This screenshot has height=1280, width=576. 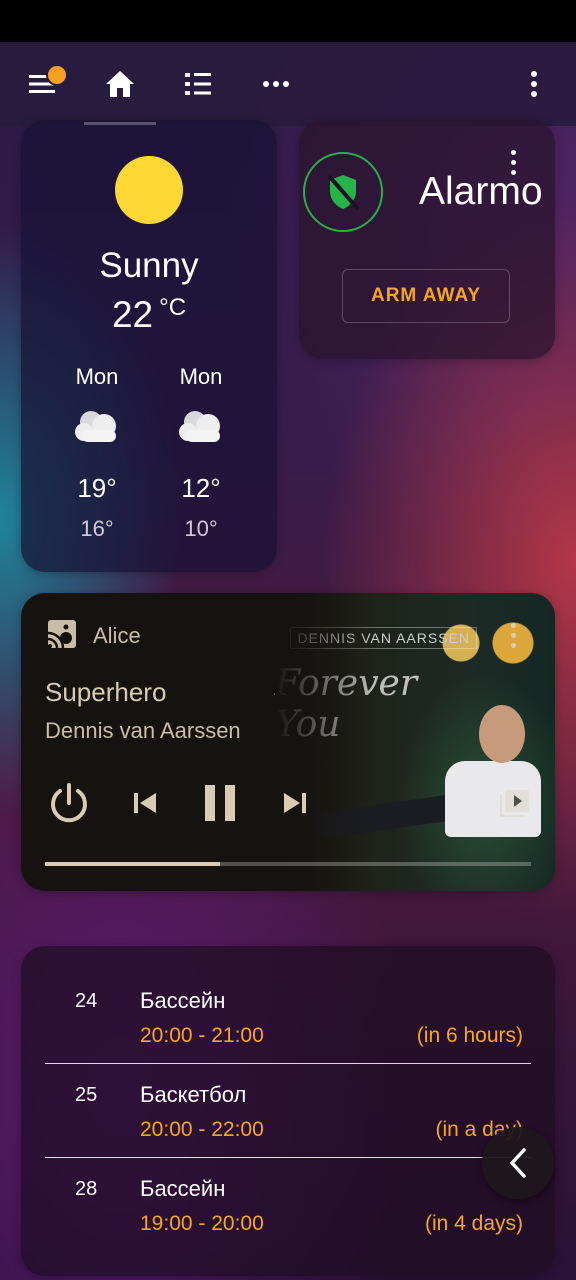 I want to click on next-track-button, so click(x=295, y=803).